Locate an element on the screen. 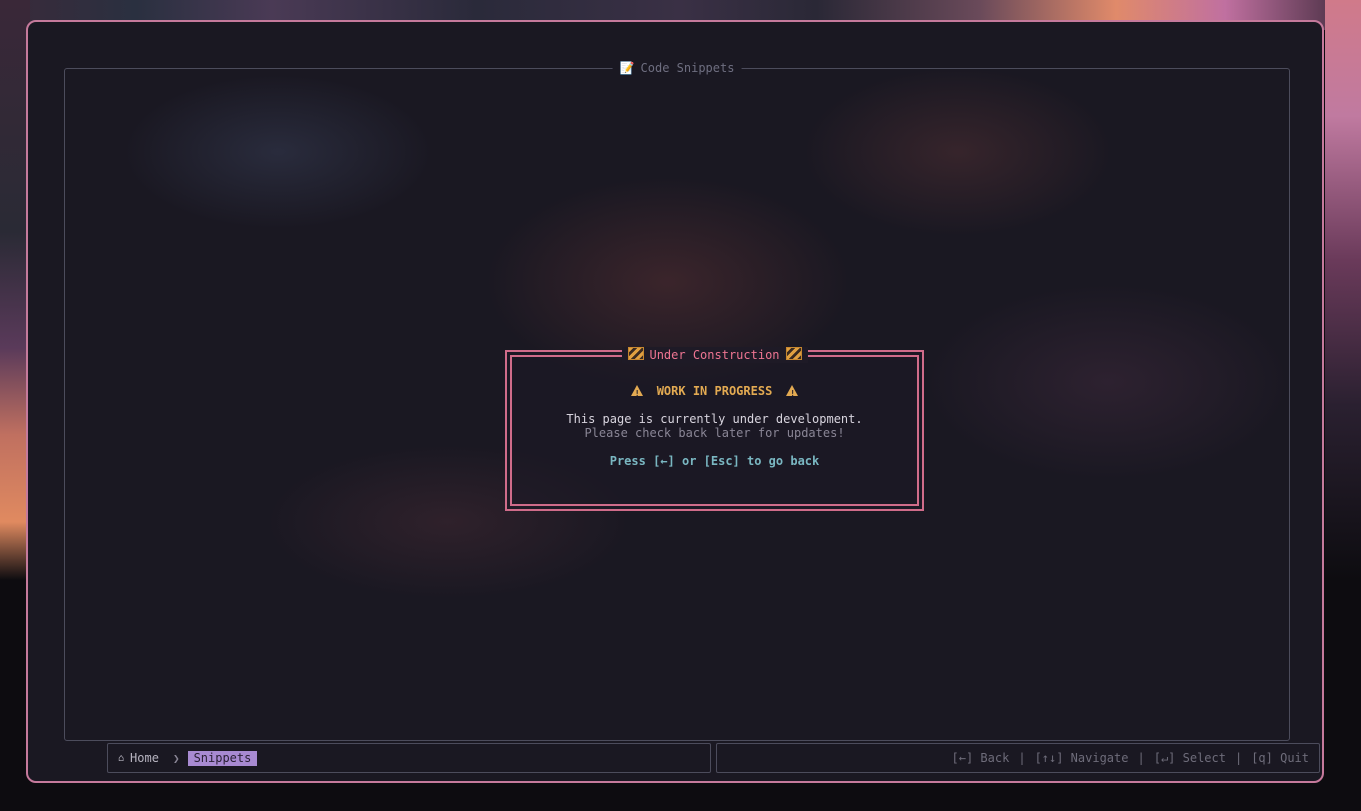 The image size is (1361, 811). key-quit: [q] Quit is located at coordinates (1280, 758).